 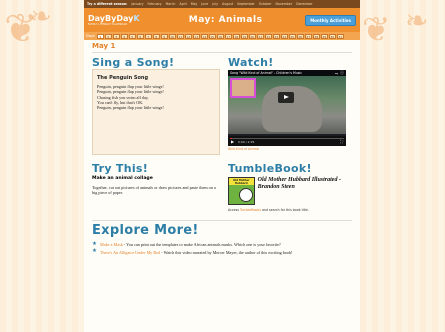 I want to click on day-button: 5, so click(x=132, y=36).